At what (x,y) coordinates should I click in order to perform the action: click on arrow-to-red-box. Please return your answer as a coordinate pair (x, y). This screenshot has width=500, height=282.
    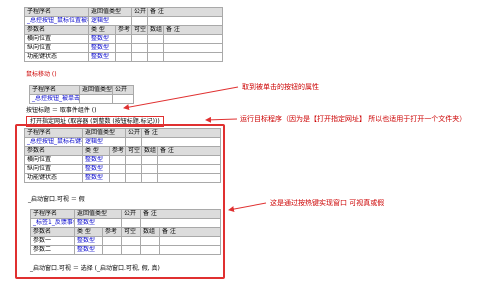
    Looking at the image, I should click on (247, 207).